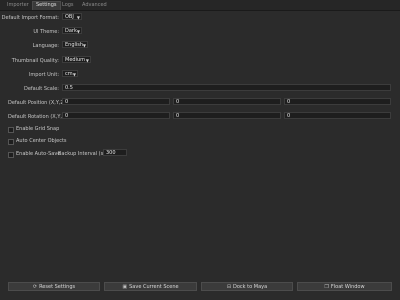 The width and height of the screenshot is (400, 300). Describe the element at coordinates (46, 32) in the screenshot. I see `ui-theme-label: UI Theme:` at that location.